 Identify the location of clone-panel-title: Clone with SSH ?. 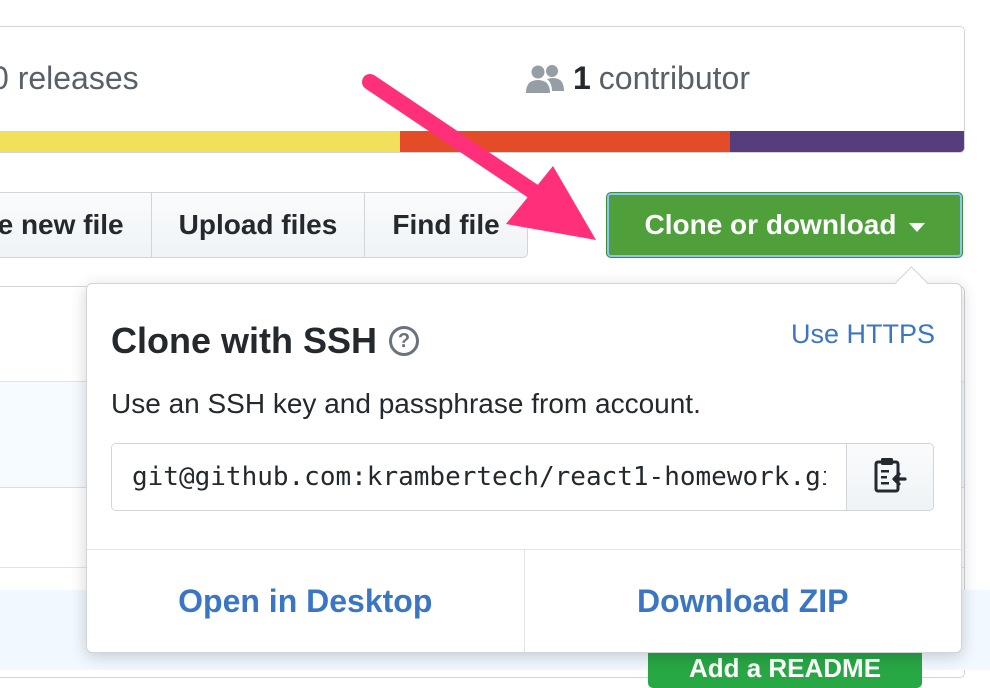
(265, 341).